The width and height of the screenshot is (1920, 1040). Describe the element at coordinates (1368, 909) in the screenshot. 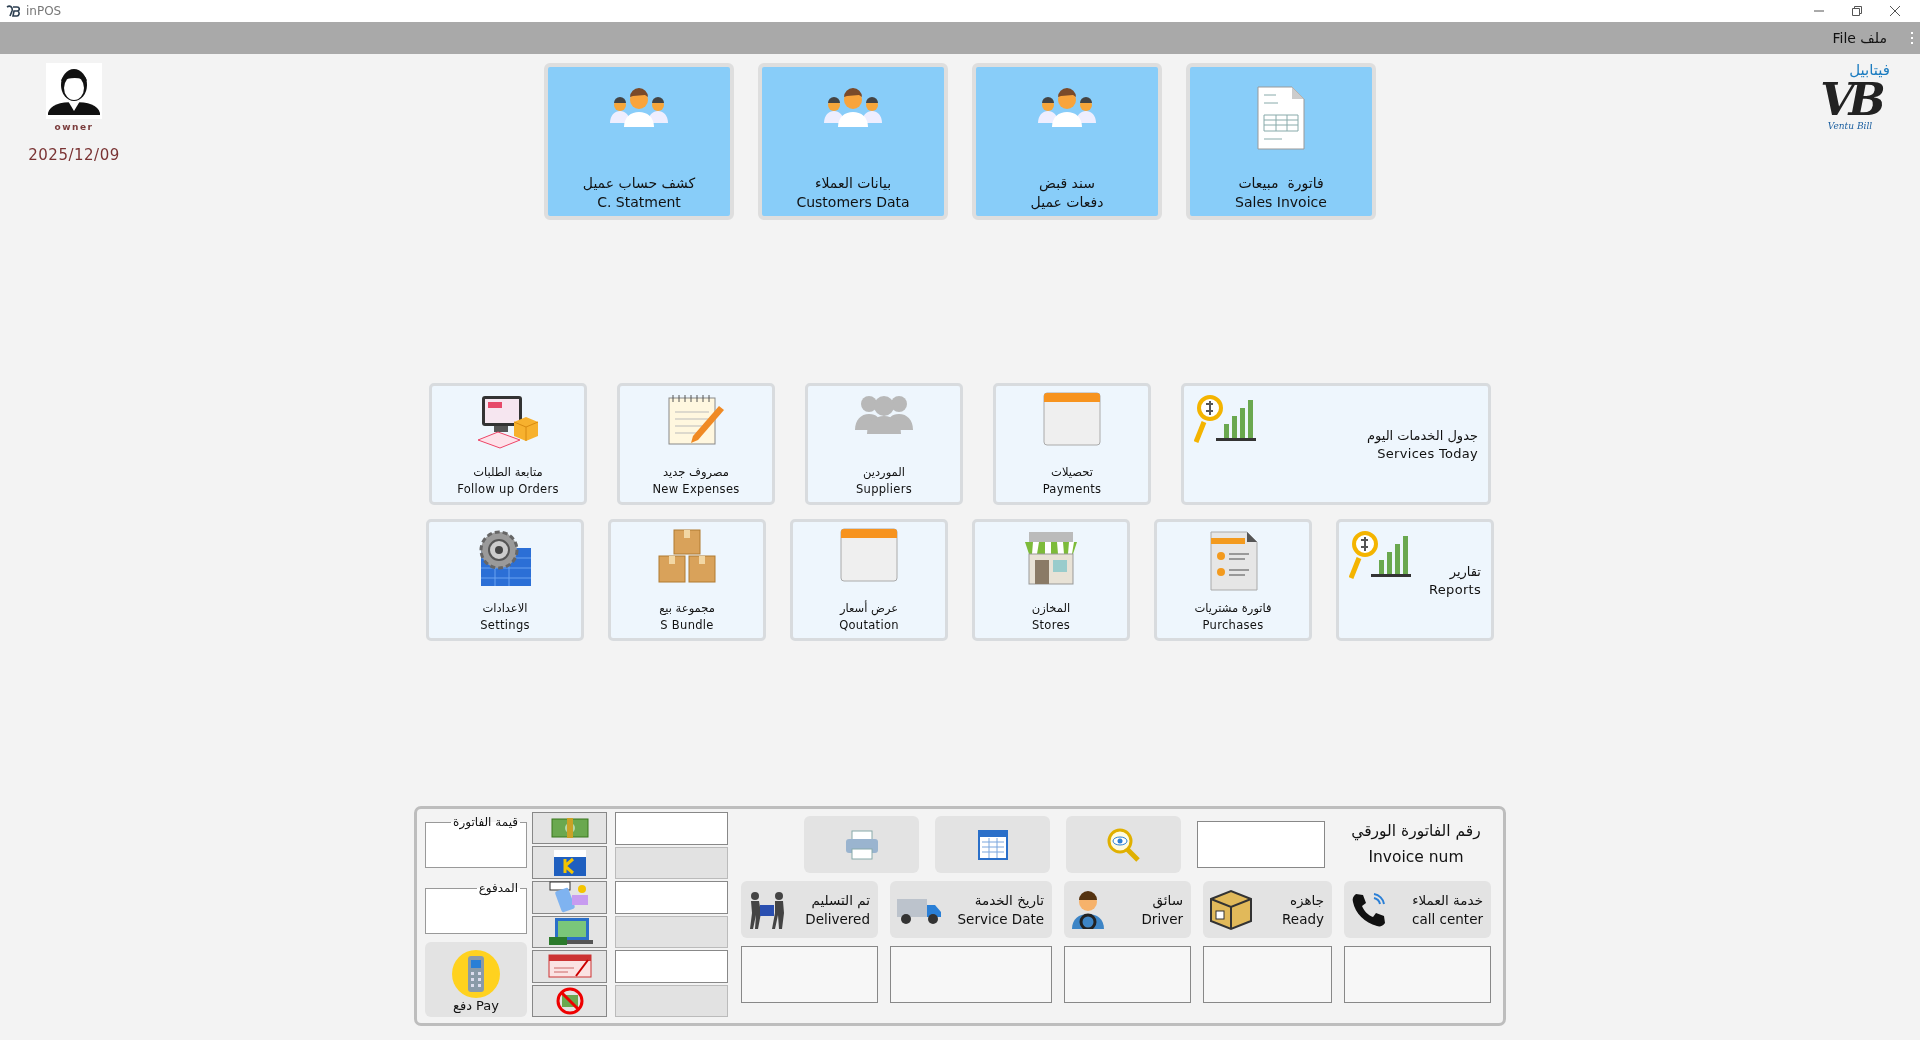

I see `phone-icon` at that location.